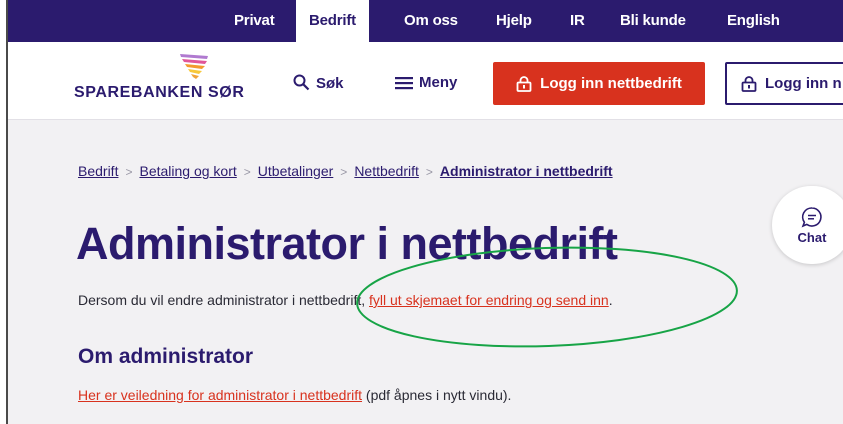  I want to click on topnav-om-oss: Om oss, so click(431, 21).